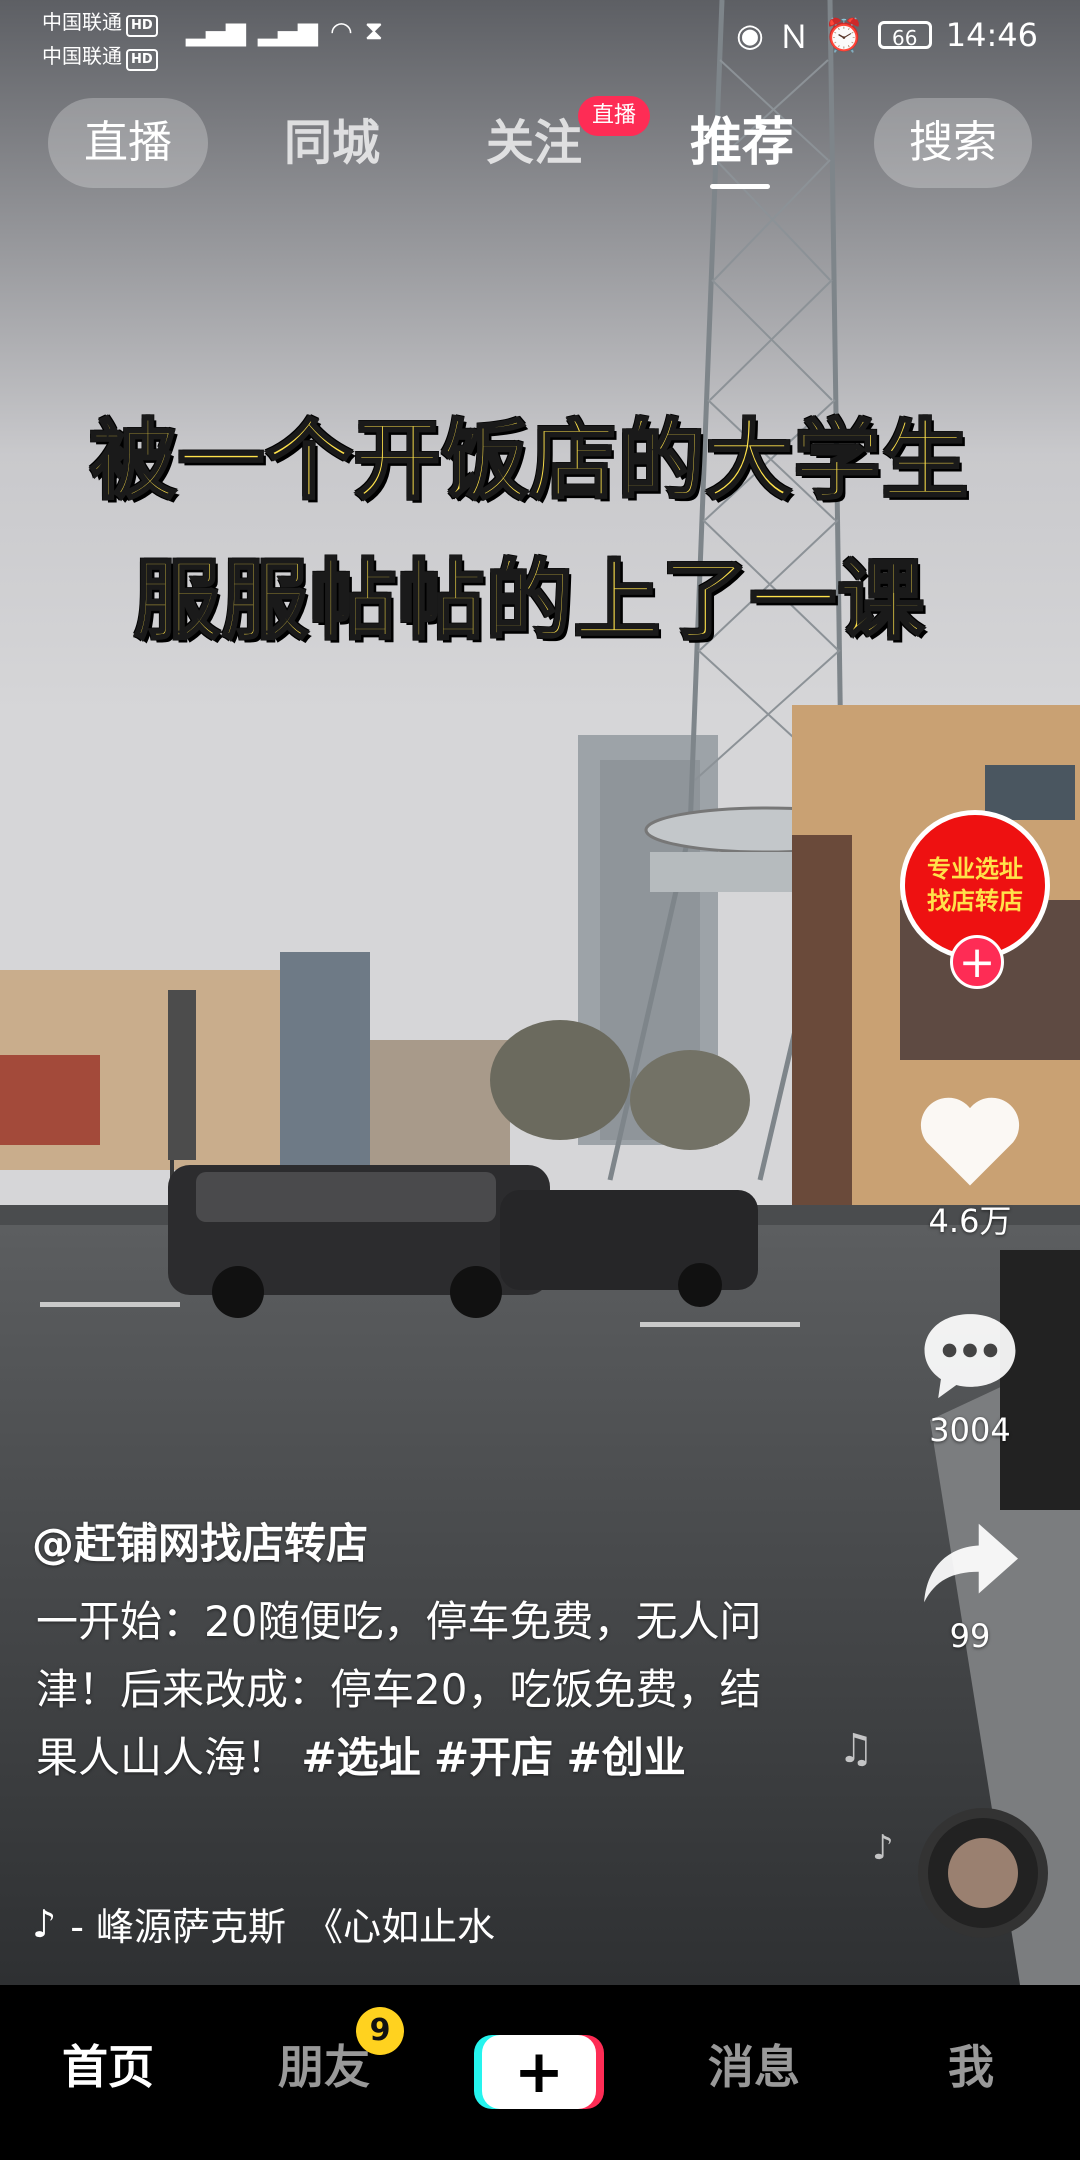  I want to click on nav-home: 首页, so click(108, 2064).